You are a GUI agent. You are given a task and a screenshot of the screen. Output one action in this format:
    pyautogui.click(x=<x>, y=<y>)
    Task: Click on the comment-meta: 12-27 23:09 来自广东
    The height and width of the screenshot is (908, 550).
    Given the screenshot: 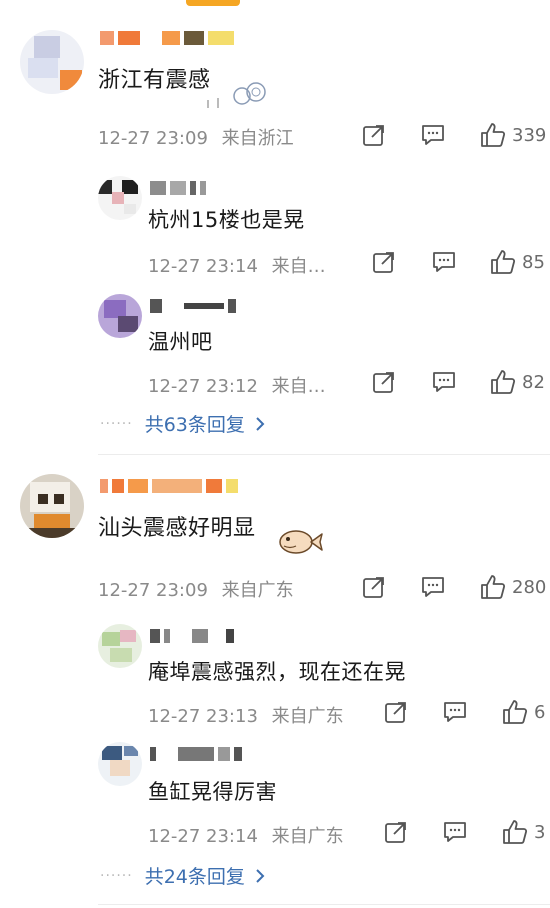 What is the action you would take?
    pyautogui.click(x=196, y=589)
    